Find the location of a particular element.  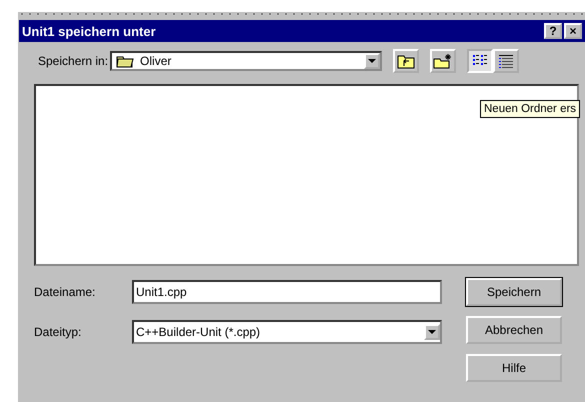

save-in-dropdown: Oliver is located at coordinates (246, 61).